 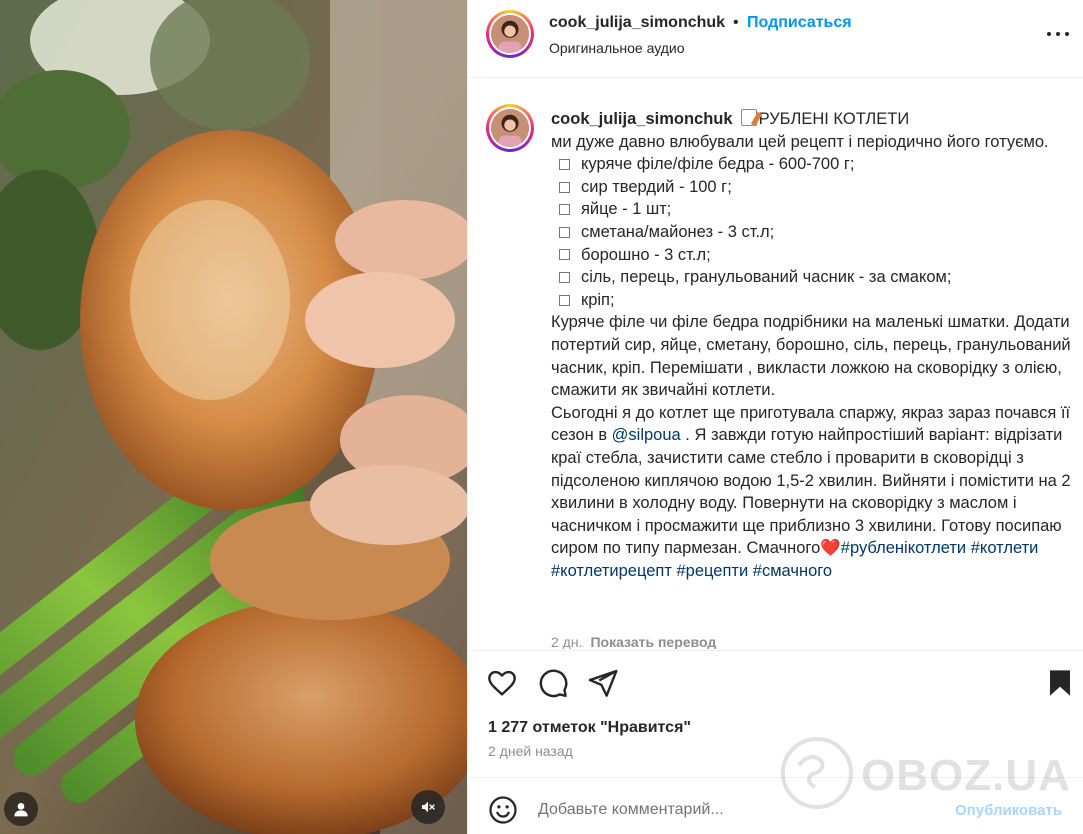 I want to click on caption-age: 2 дн., so click(x=567, y=641).